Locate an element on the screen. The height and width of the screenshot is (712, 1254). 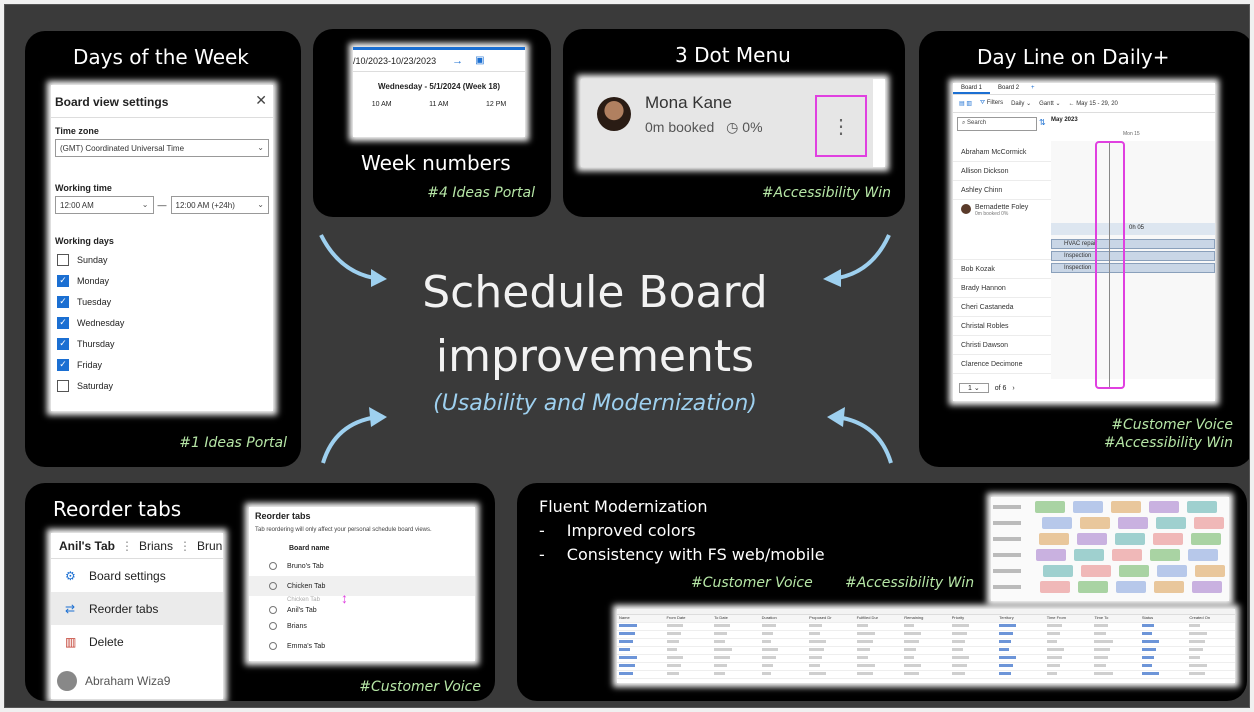
day-line is located at coordinates (1109, 265).